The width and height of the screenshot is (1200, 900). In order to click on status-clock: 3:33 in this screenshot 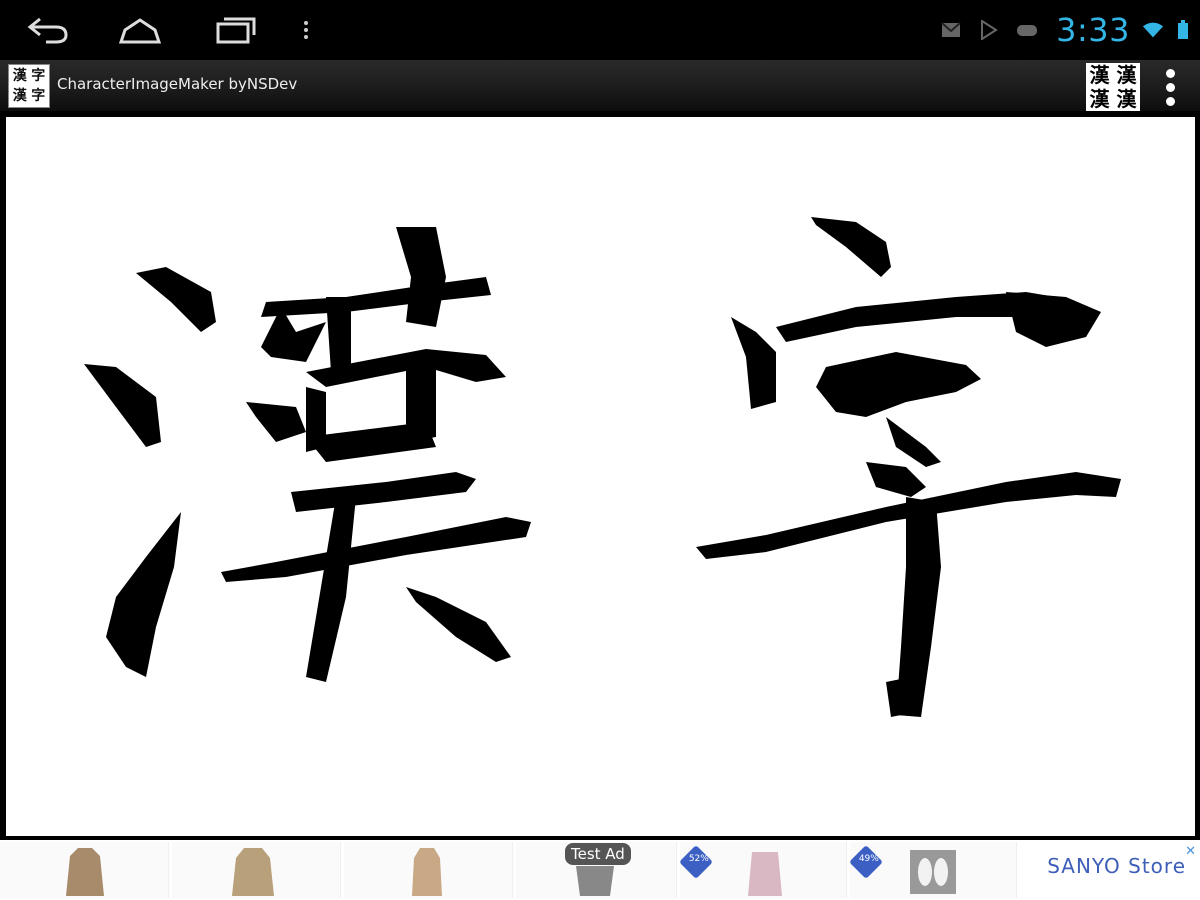, I will do `click(1093, 30)`.